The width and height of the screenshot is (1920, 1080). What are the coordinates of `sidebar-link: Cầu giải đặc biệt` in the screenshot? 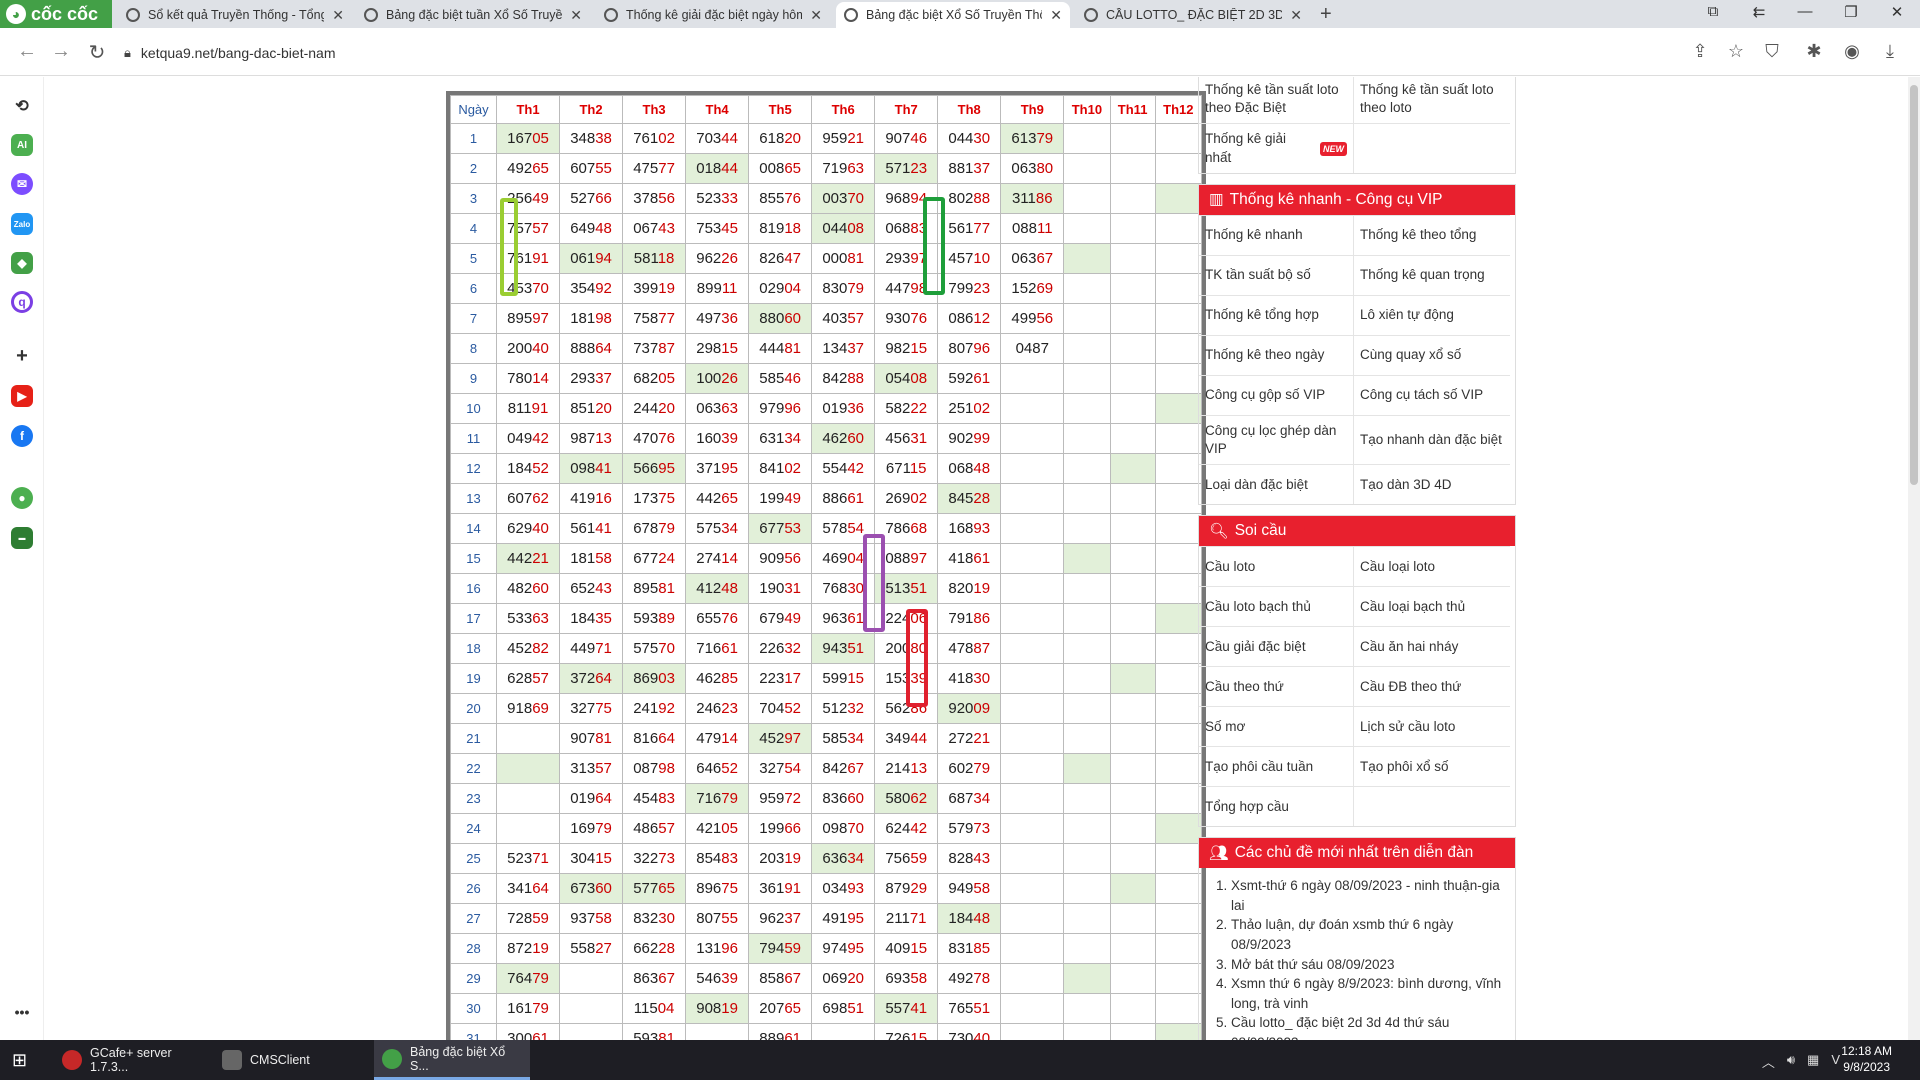 It's located at (1276, 646).